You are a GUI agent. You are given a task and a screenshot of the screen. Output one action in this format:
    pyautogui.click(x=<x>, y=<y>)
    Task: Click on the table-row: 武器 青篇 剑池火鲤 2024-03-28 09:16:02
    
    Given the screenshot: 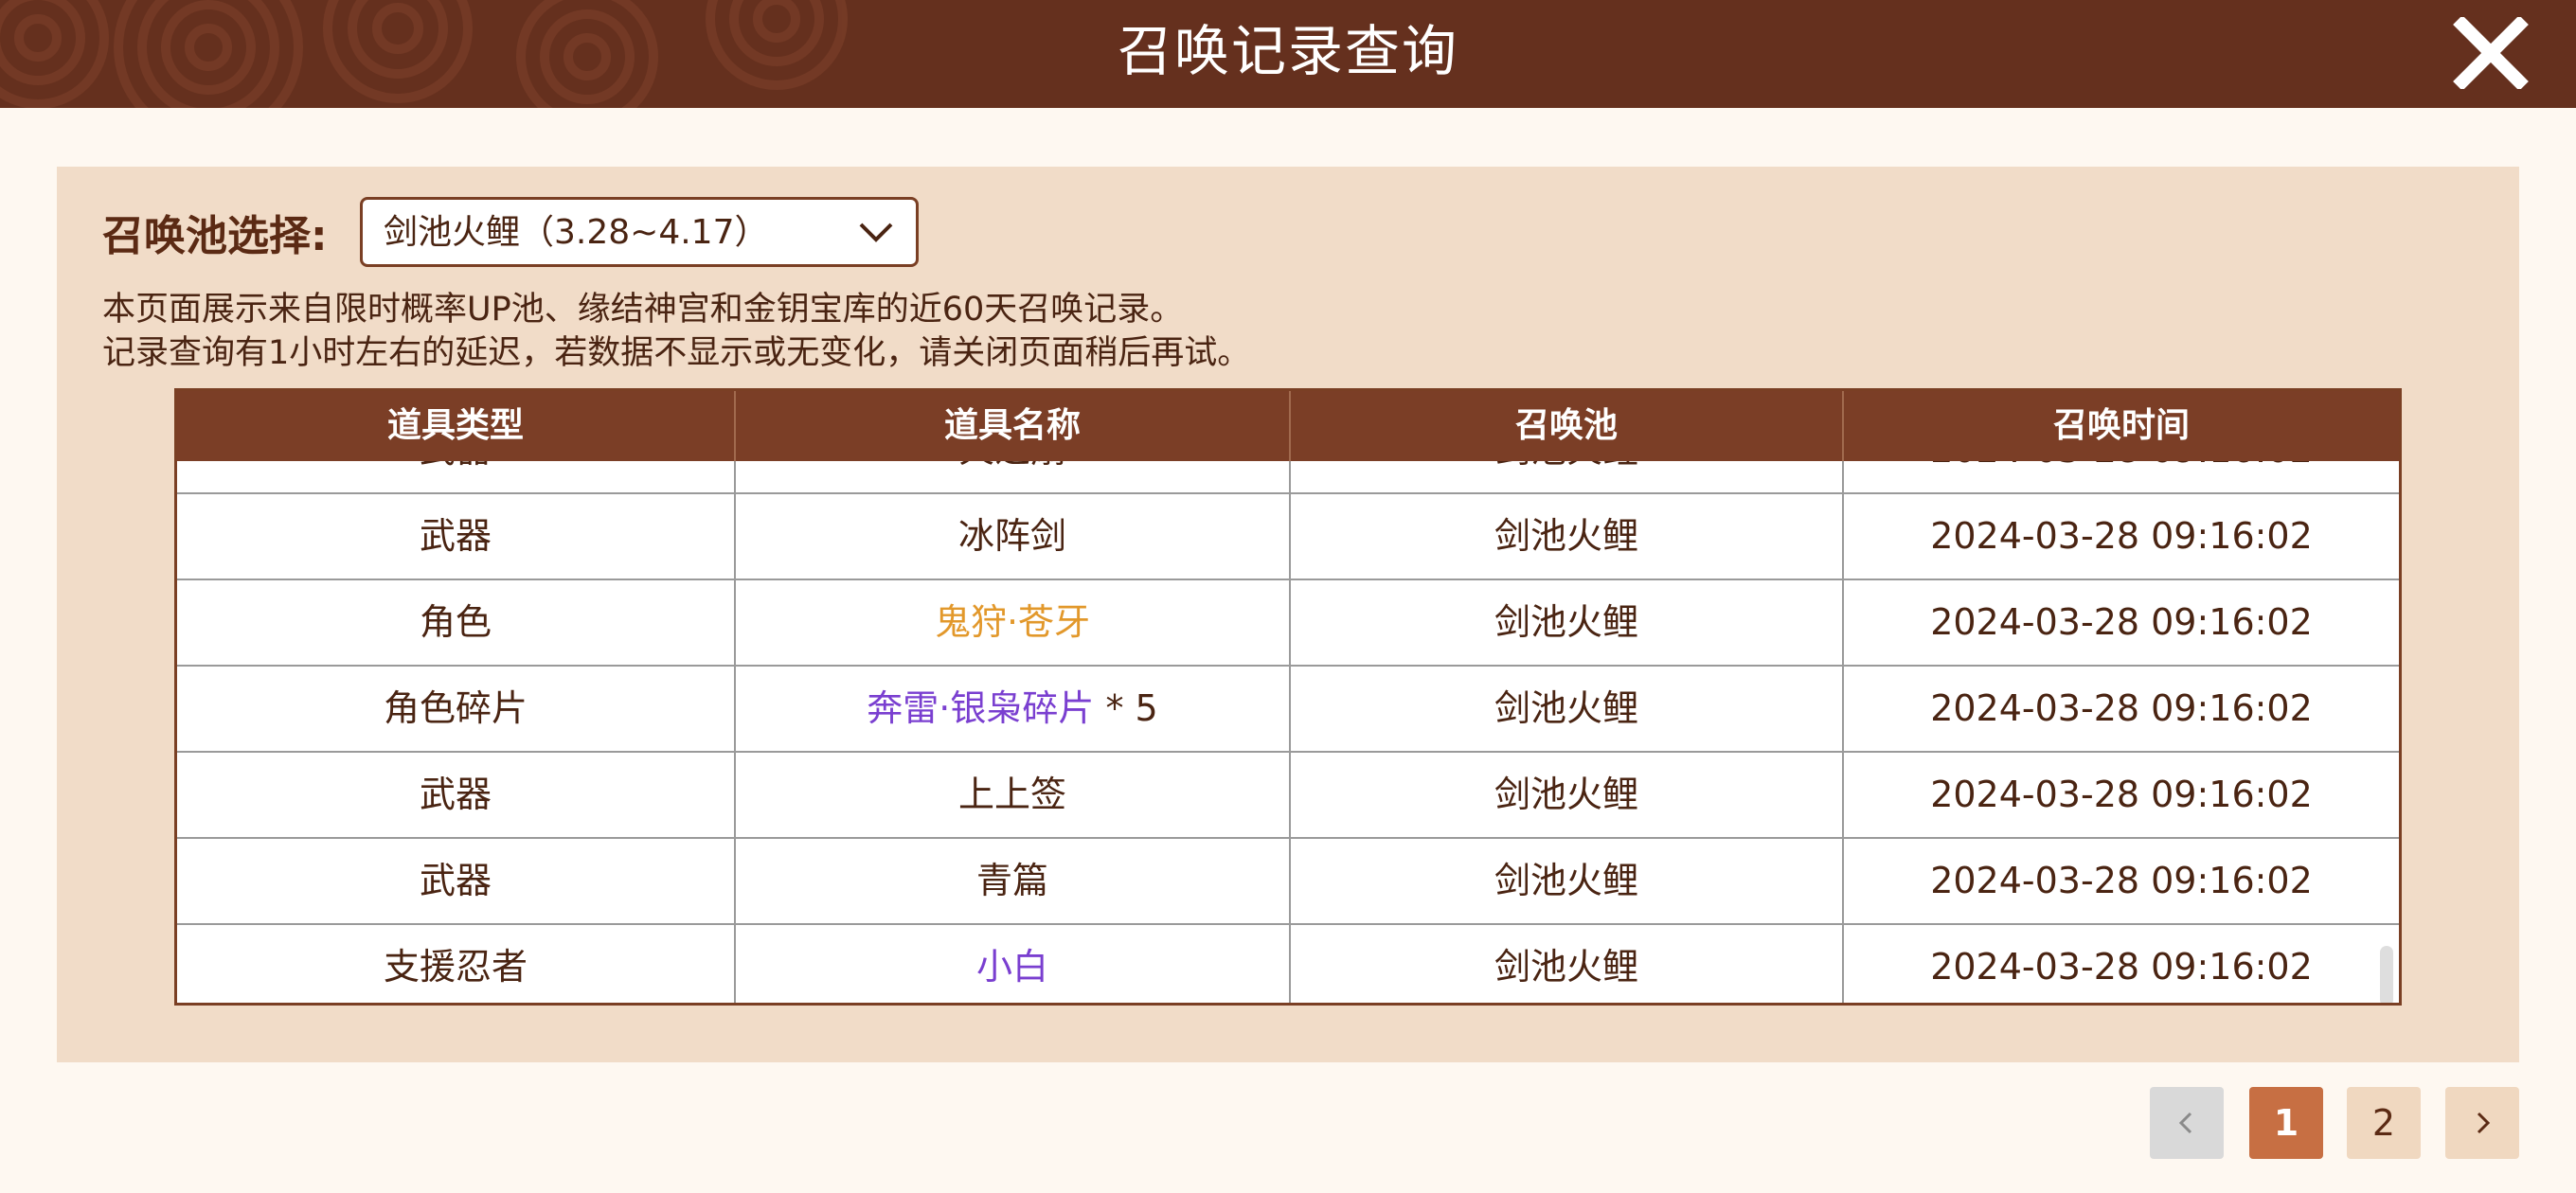 What is the action you would take?
    pyautogui.click(x=1288, y=882)
    